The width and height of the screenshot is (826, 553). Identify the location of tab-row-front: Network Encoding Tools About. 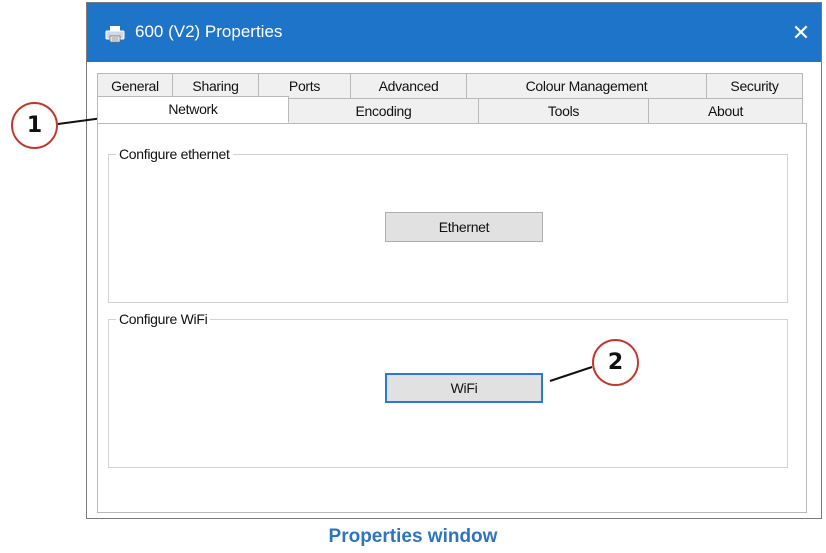
(450, 109).